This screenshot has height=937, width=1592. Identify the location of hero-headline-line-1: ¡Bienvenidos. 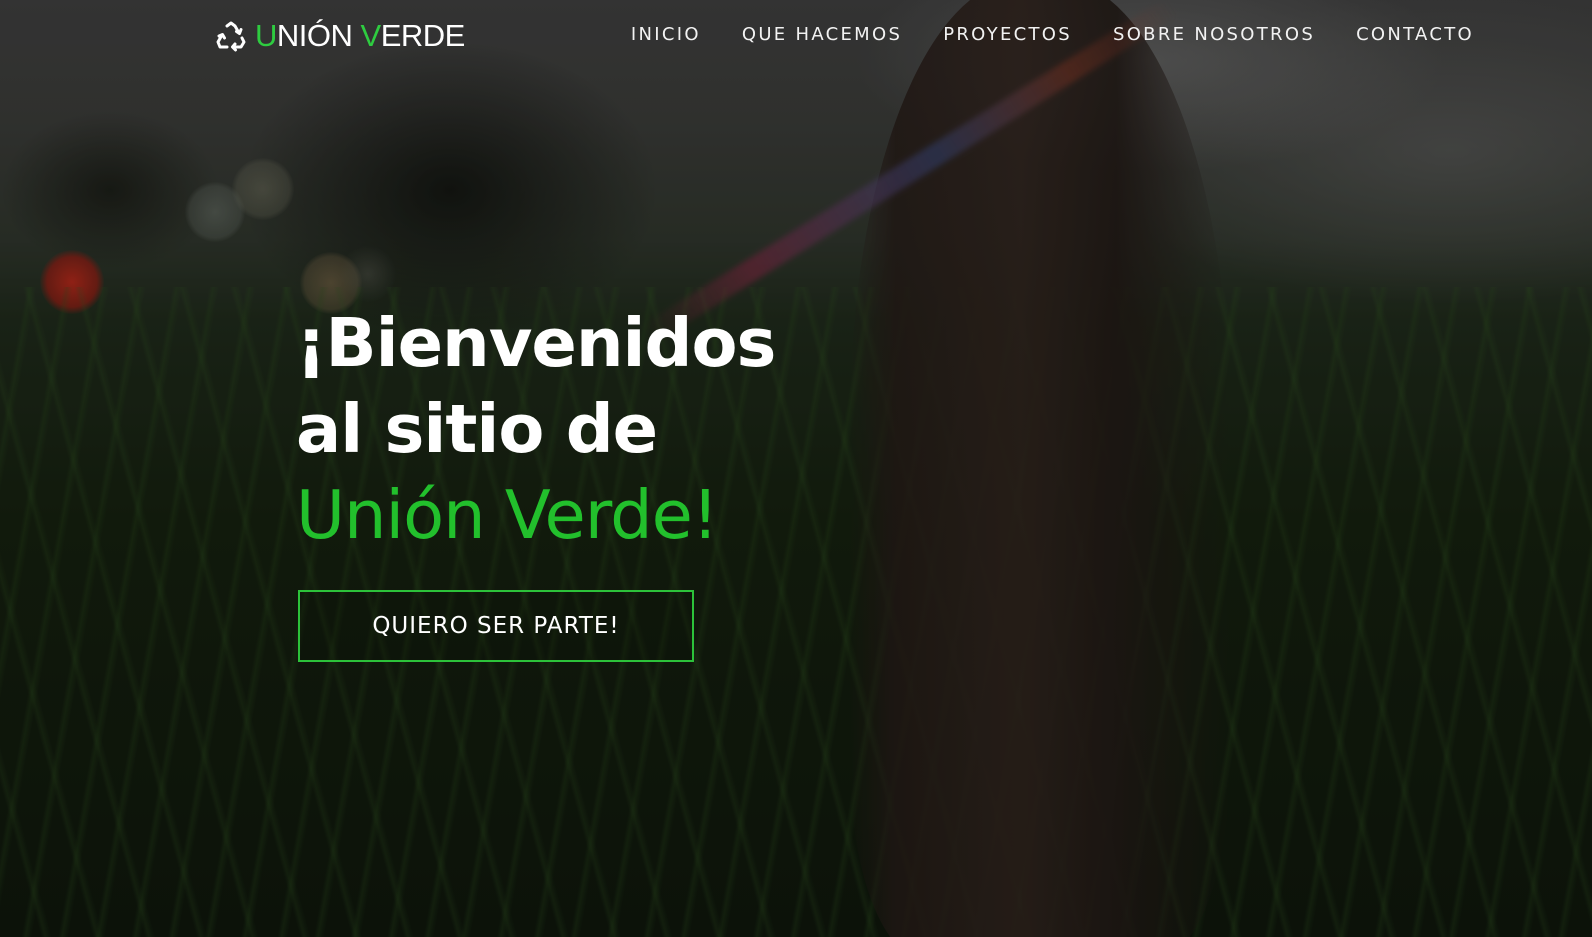
(536, 343).